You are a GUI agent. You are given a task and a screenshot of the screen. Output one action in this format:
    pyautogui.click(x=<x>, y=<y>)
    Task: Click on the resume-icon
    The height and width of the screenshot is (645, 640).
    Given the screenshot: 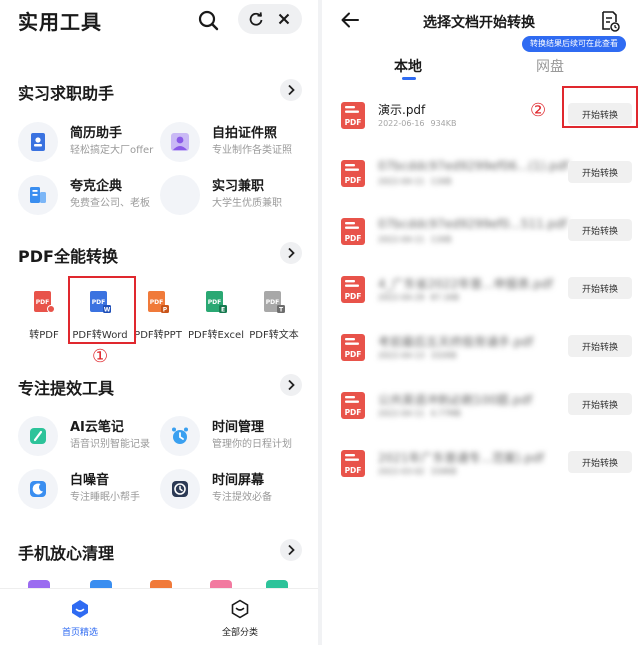 What is the action you would take?
    pyautogui.click(x=38, y=142)
    